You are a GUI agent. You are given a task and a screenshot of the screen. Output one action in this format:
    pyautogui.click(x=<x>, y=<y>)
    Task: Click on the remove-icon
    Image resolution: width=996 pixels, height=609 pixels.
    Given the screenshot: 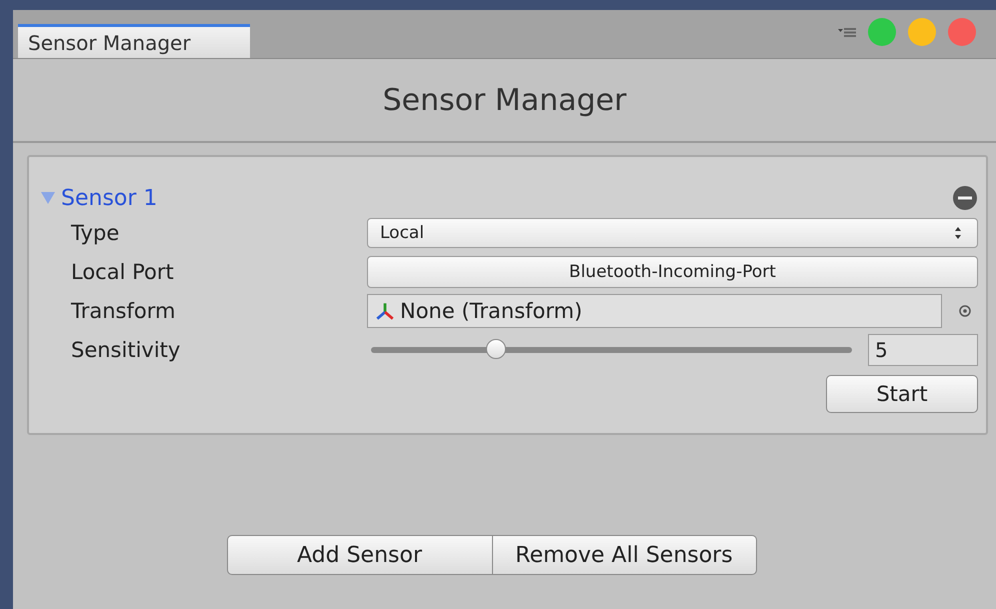 What is the action you would take?
    pyautogui.click(x=965, y=198)
    